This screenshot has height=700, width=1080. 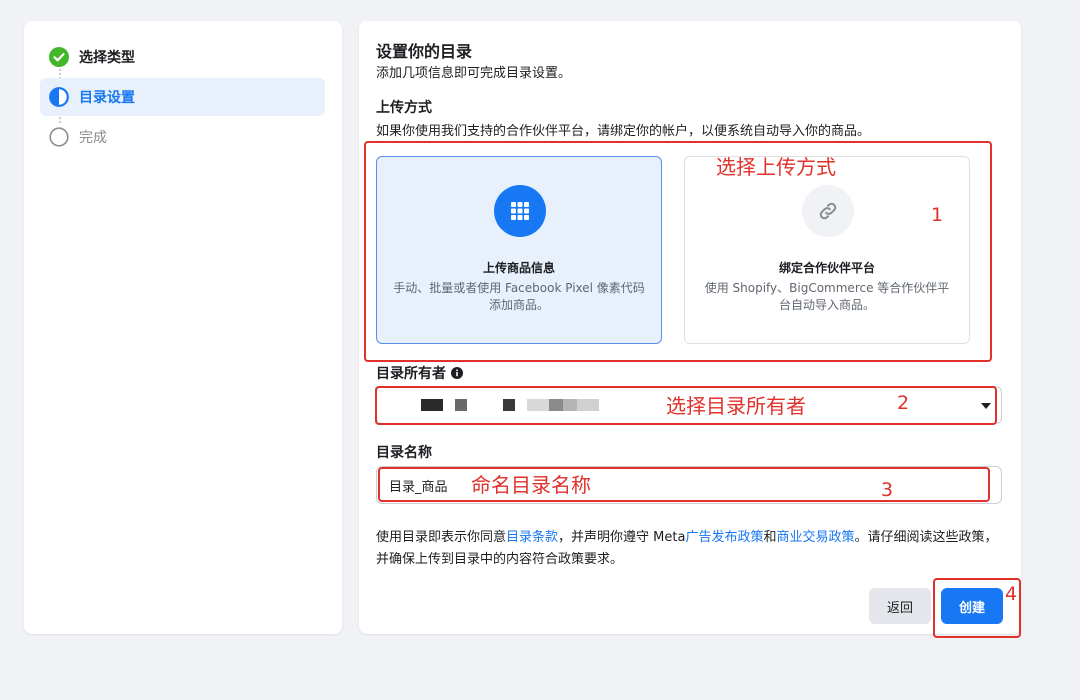 What do you see at coordinates (59, 97) in the screenshot?
I see `half-circle-icon` at bounding box center [59, 97].